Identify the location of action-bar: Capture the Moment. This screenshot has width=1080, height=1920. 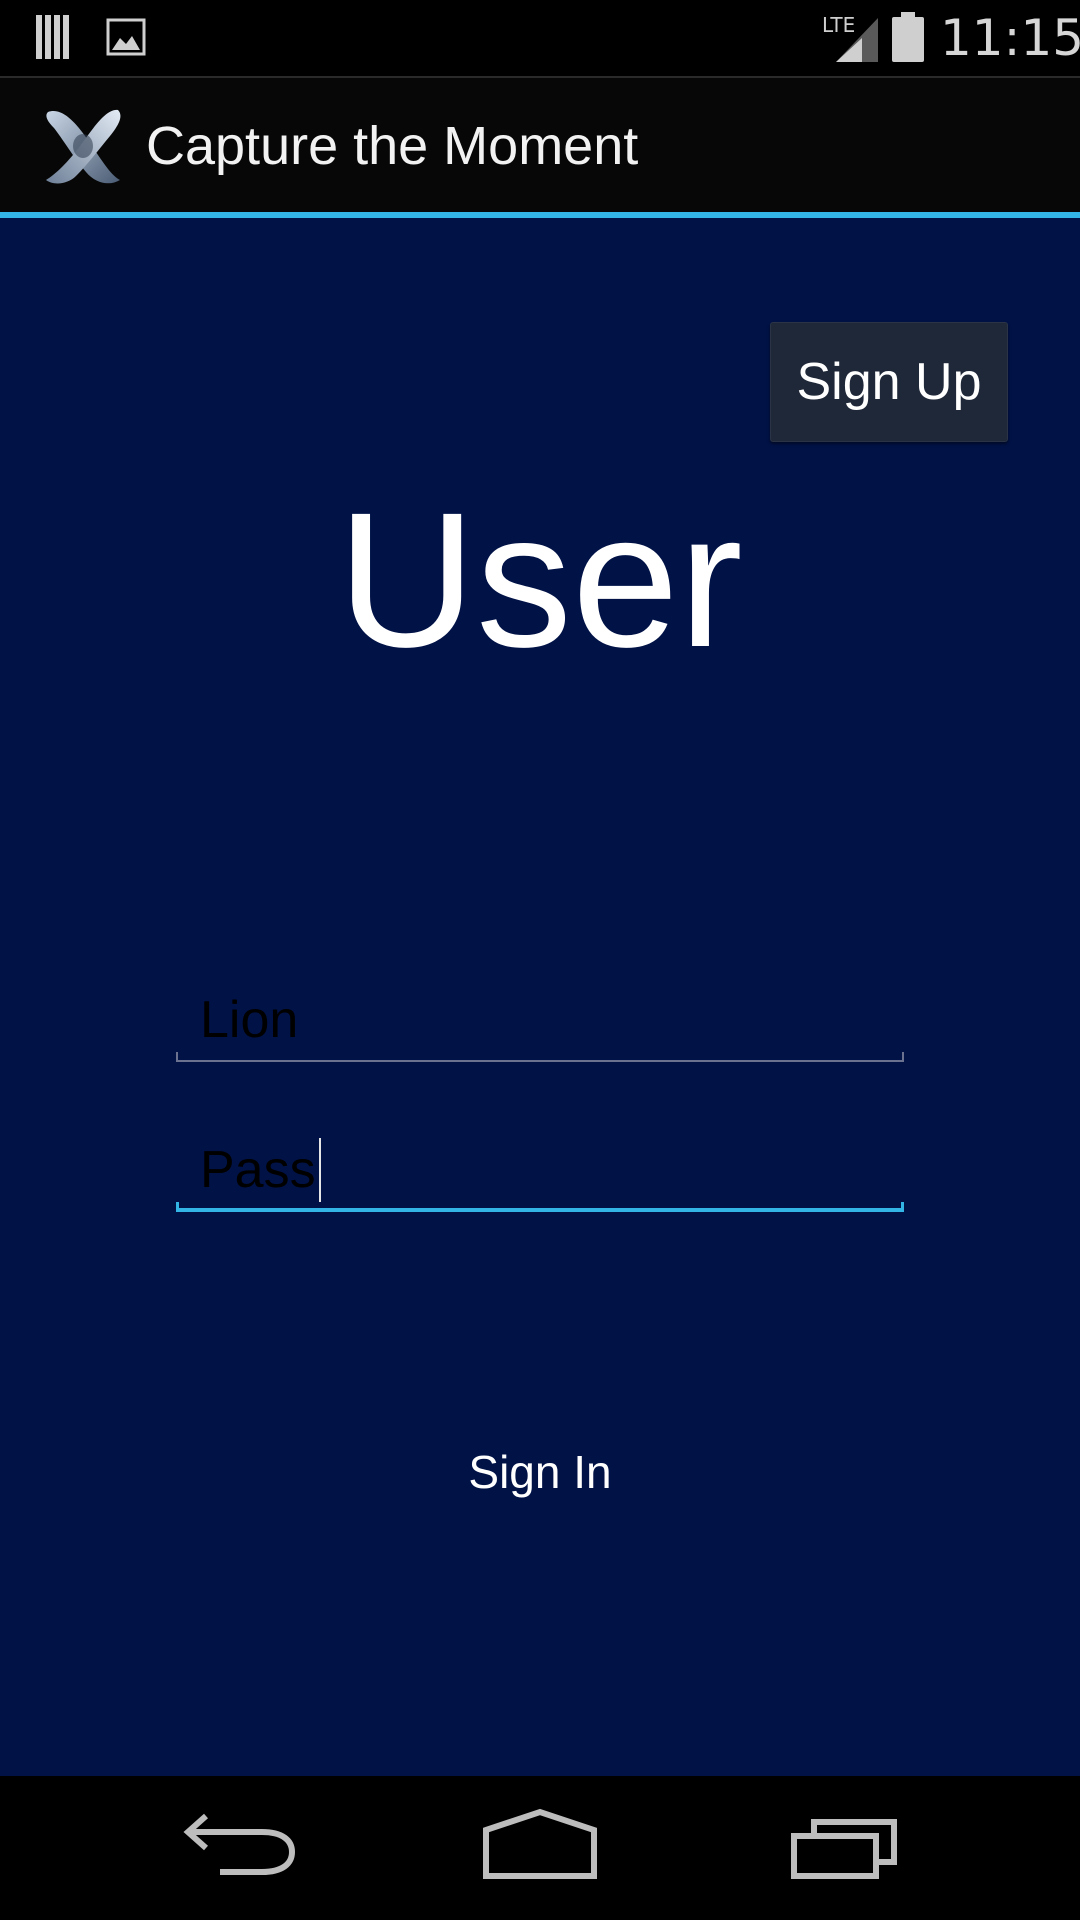
(540, 144).